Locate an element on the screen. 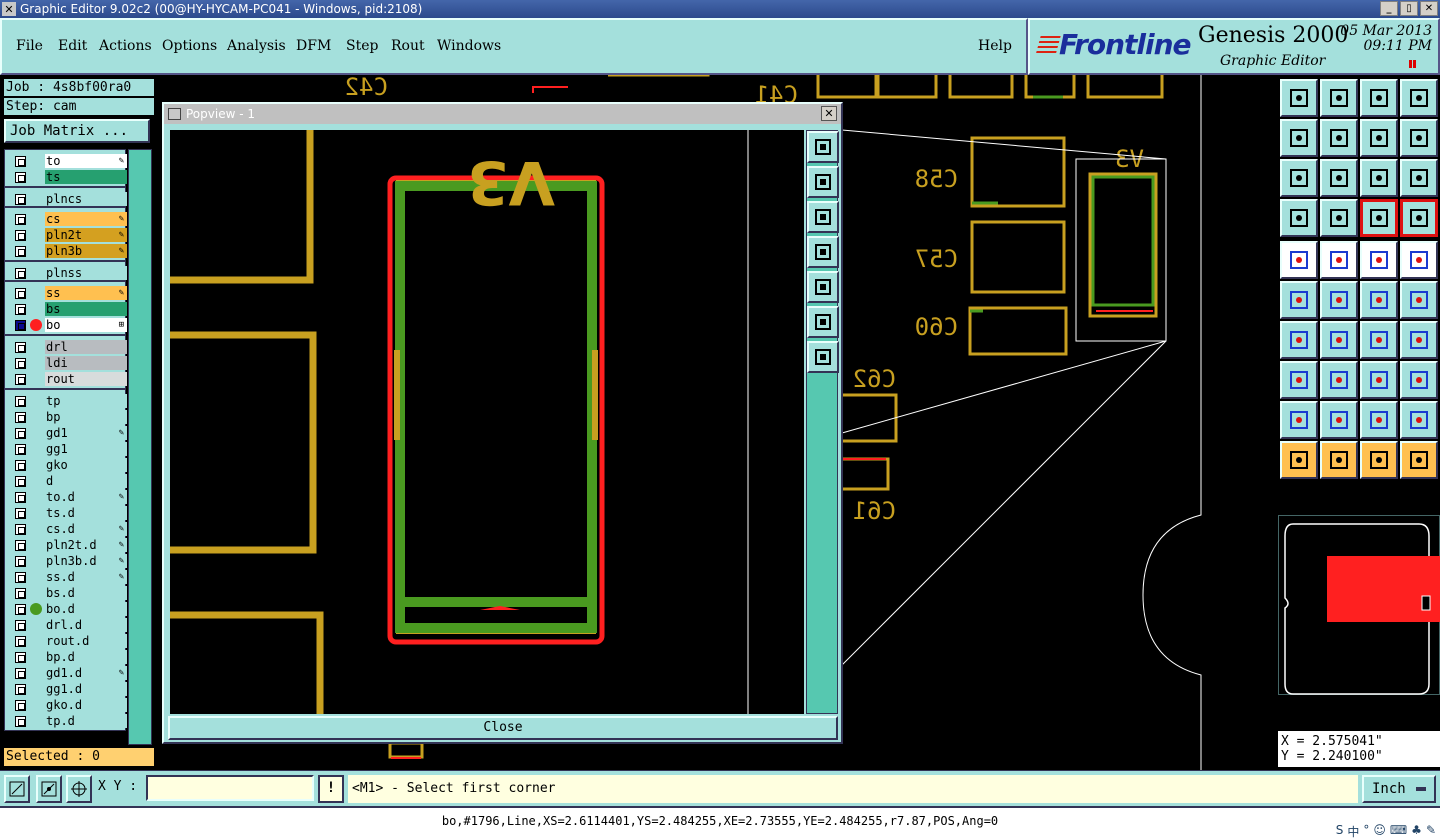 Image resolution: width=1440 pixels, height=840 pixels. layer-name: gd1.d ✎ is located at coordinates (86, 673).